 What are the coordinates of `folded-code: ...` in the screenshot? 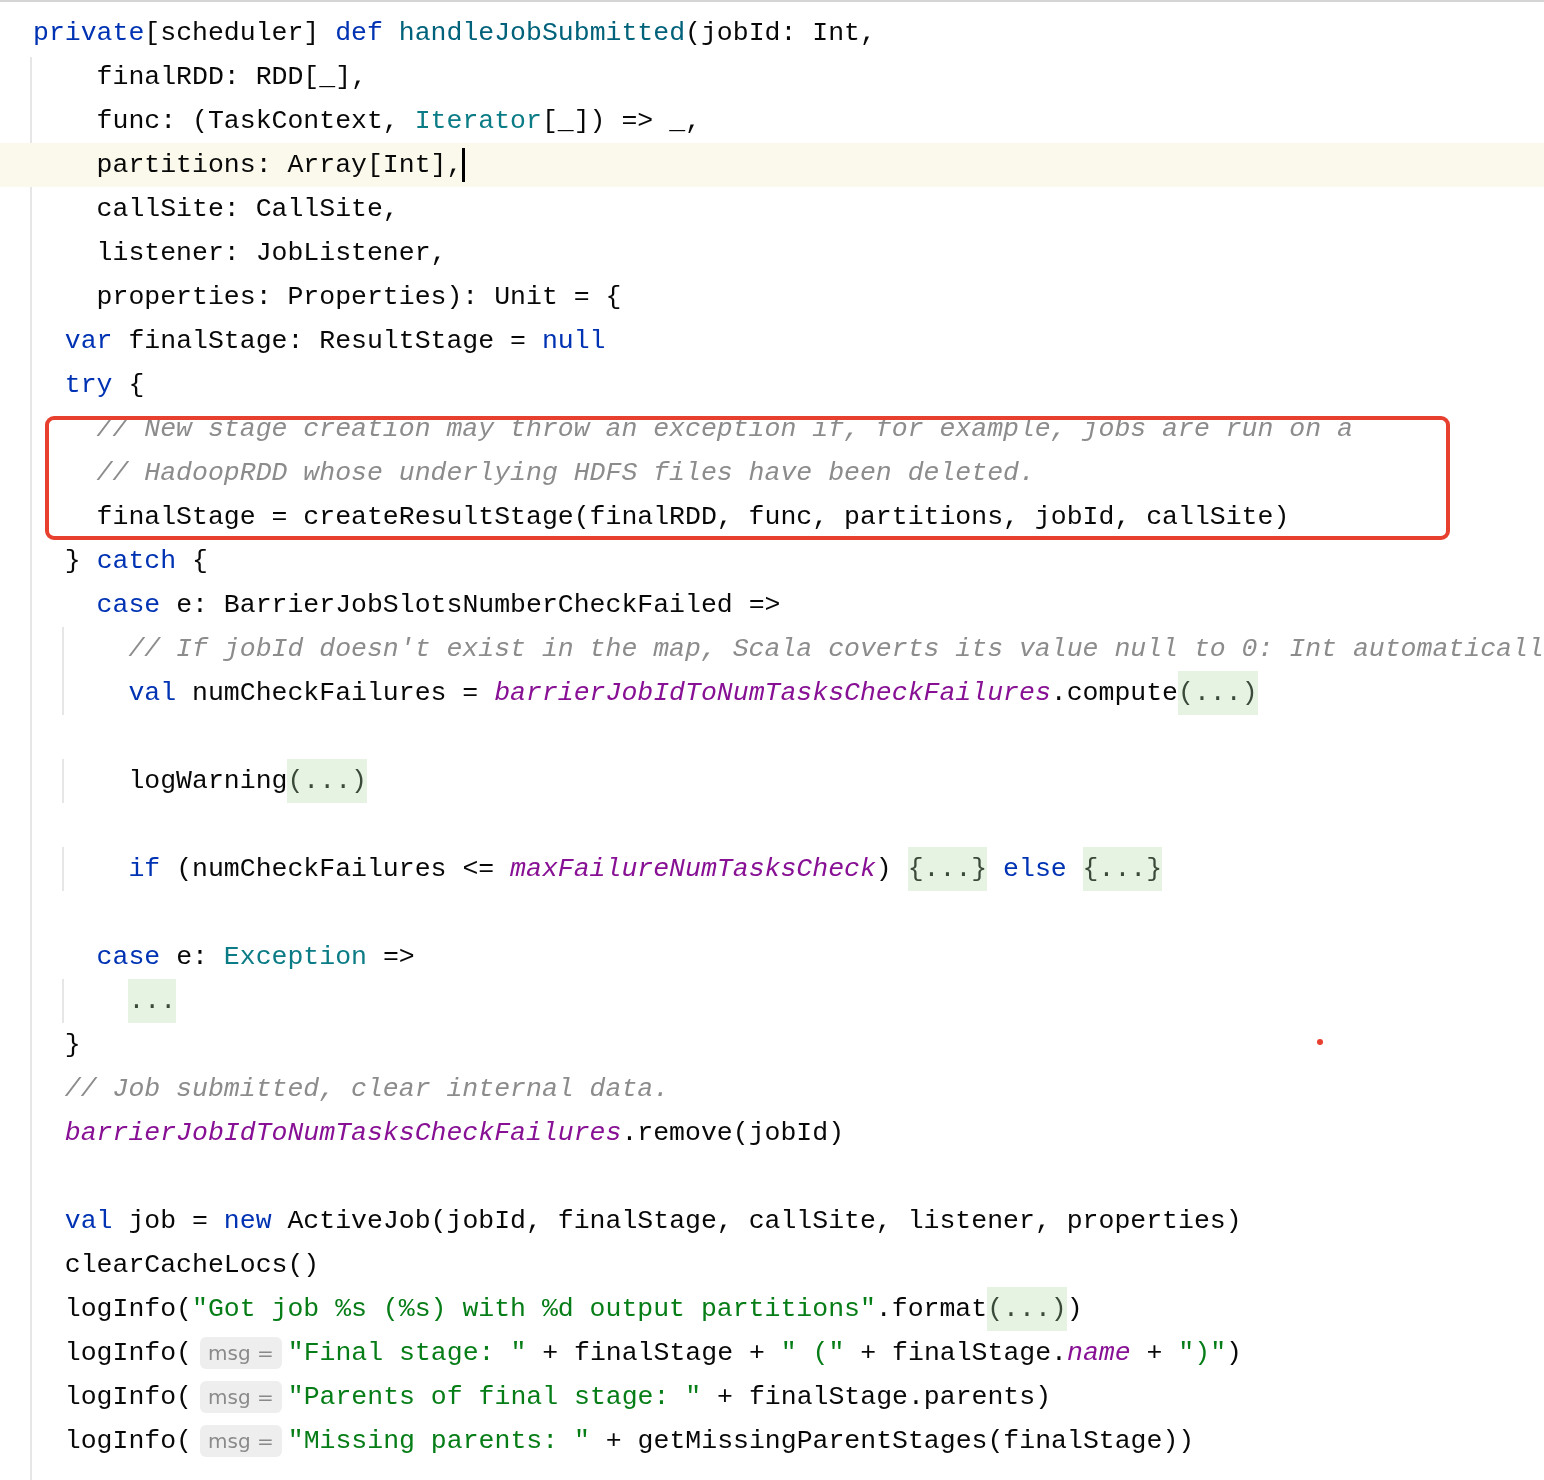 It's located at (152, 1001).